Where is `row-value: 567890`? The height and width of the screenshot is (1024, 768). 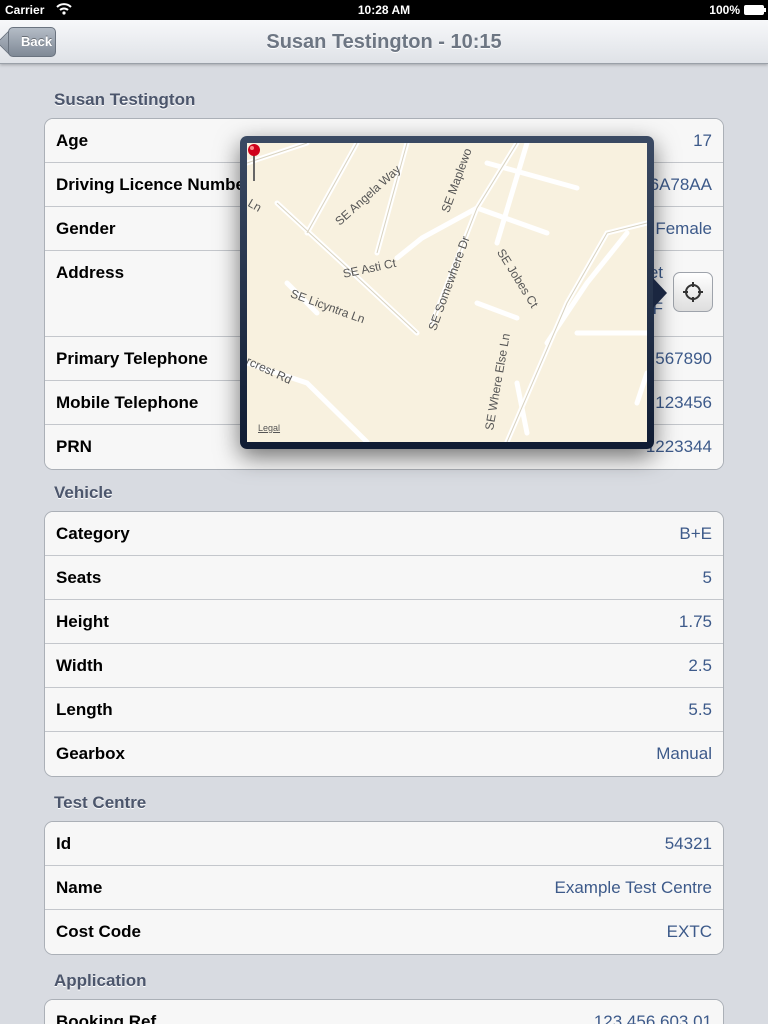 row-value: 567890 is located at coordinates (683, 358).